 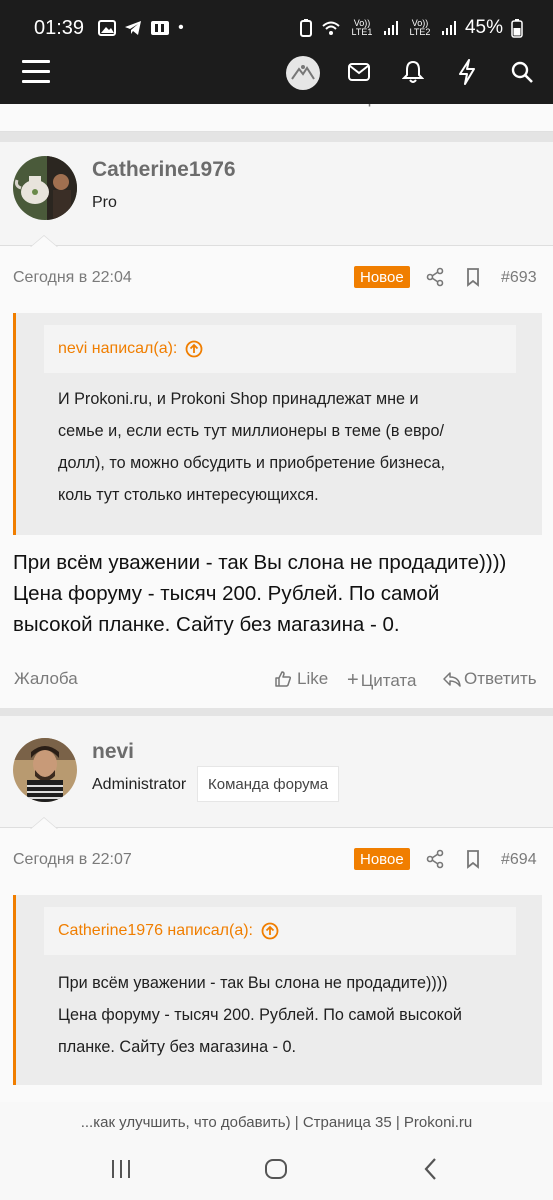 I want to click on bolt-icon, so click(x=467, y=72).